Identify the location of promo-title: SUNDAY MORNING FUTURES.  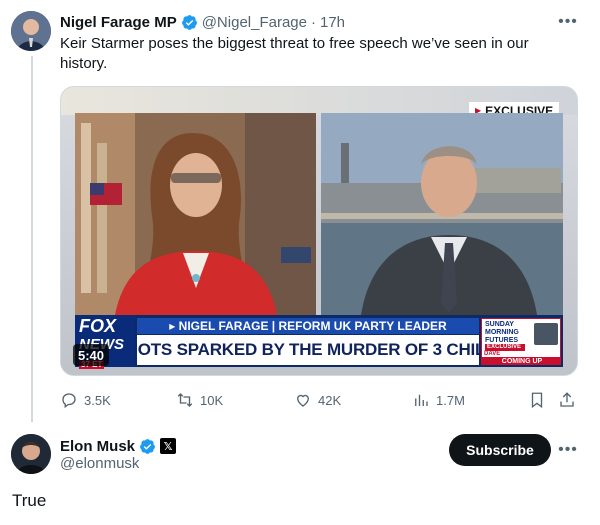
(502, 332).